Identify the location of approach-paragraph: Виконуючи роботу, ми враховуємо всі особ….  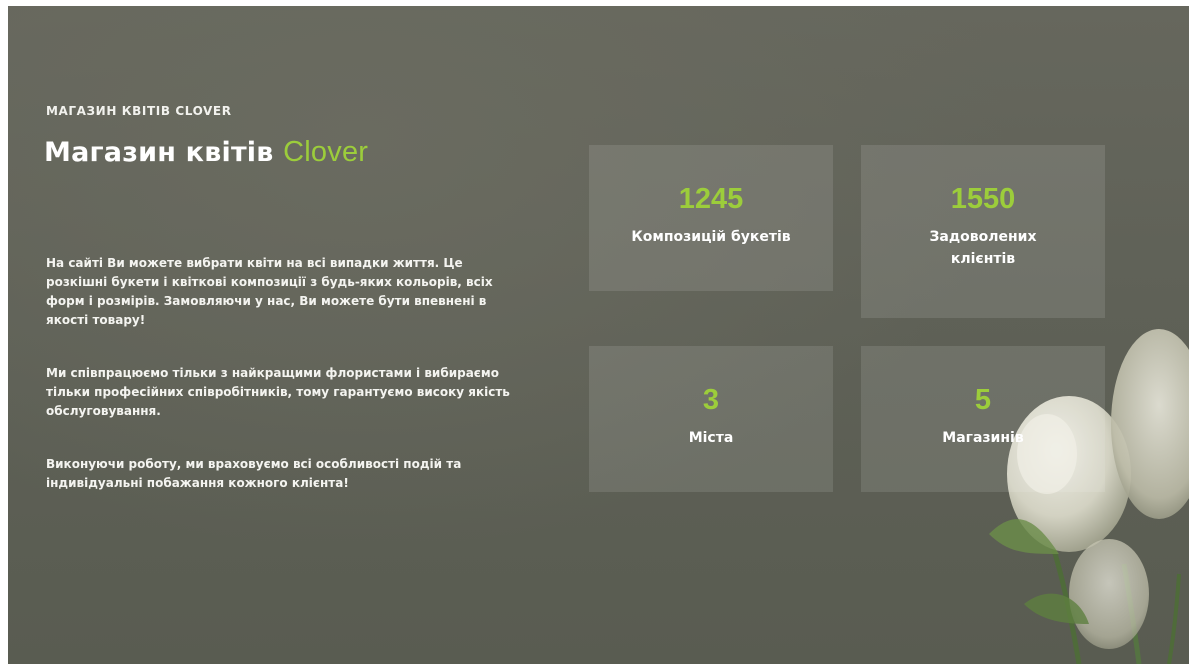
(254, 473).